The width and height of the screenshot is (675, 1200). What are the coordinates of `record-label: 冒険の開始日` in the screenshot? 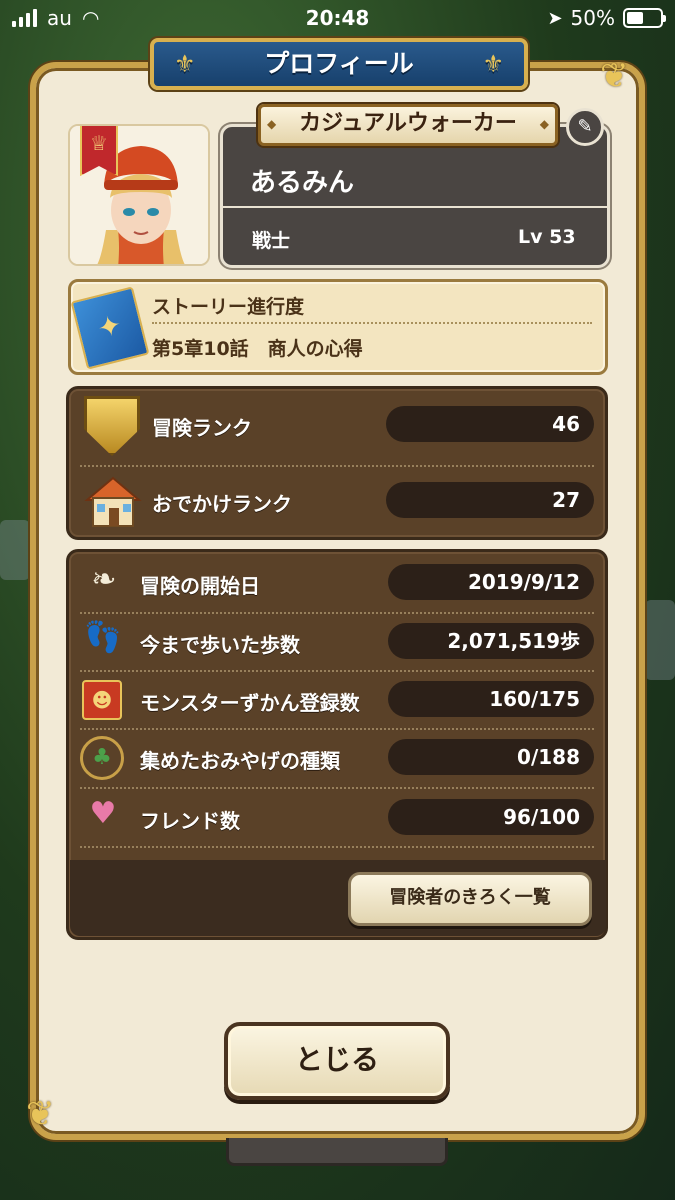 It's located at (200, 586).